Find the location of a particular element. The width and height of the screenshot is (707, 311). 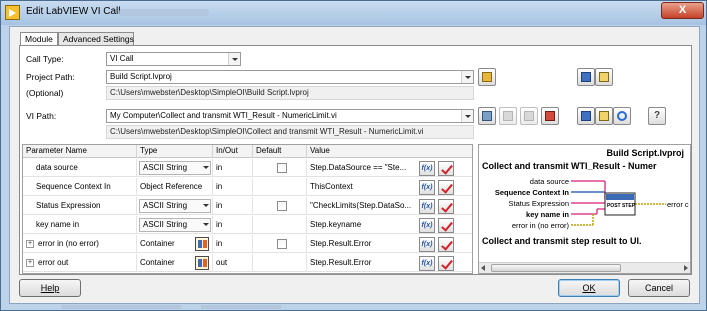

folder-icon is located at coordinates (487, 77).